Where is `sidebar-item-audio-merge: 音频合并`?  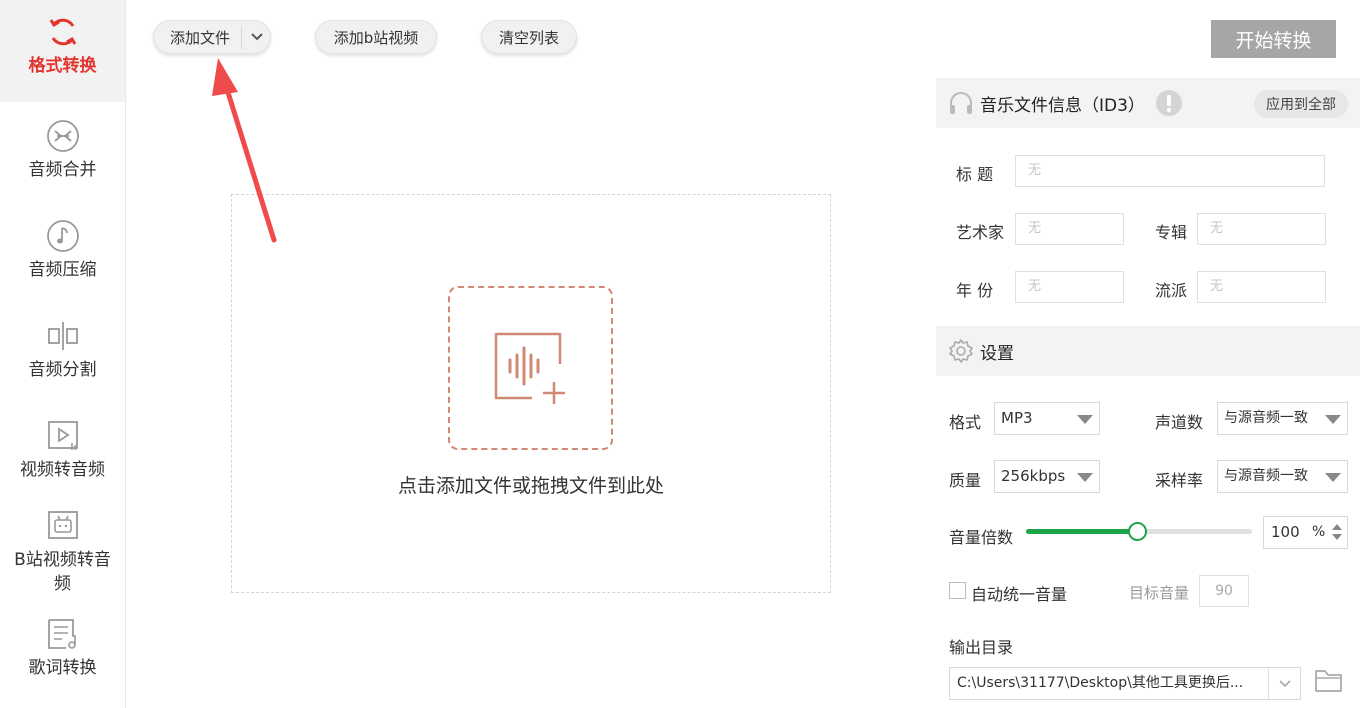
sidebar-item-audio-merge: 音频合并 is located at coordinates (62, 150).